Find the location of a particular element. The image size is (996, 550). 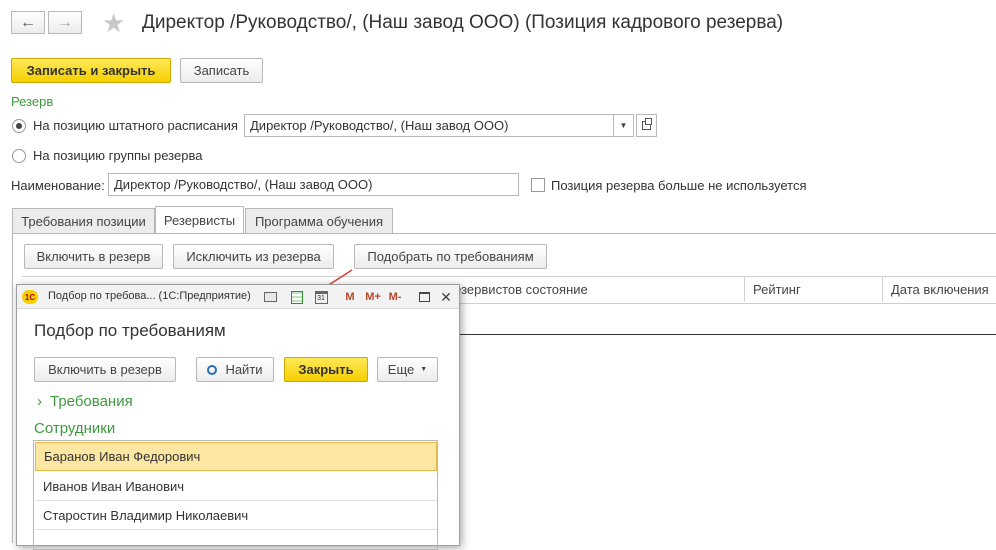

tab-requirements: Требования позиции is located at coordinates (83, 220).